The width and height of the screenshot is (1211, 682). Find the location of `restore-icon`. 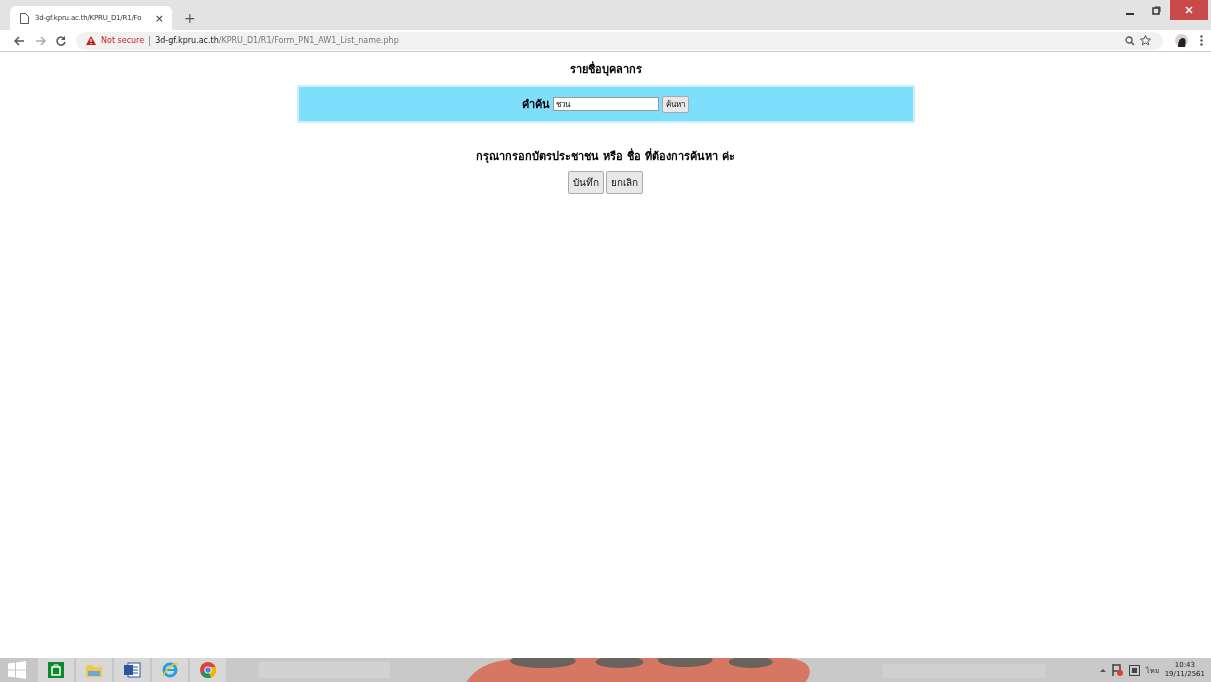

restore-icon is located at coordinates (1156, 10).